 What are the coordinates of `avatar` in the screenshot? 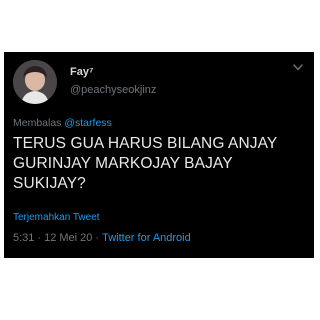 It's located at (35, 82).